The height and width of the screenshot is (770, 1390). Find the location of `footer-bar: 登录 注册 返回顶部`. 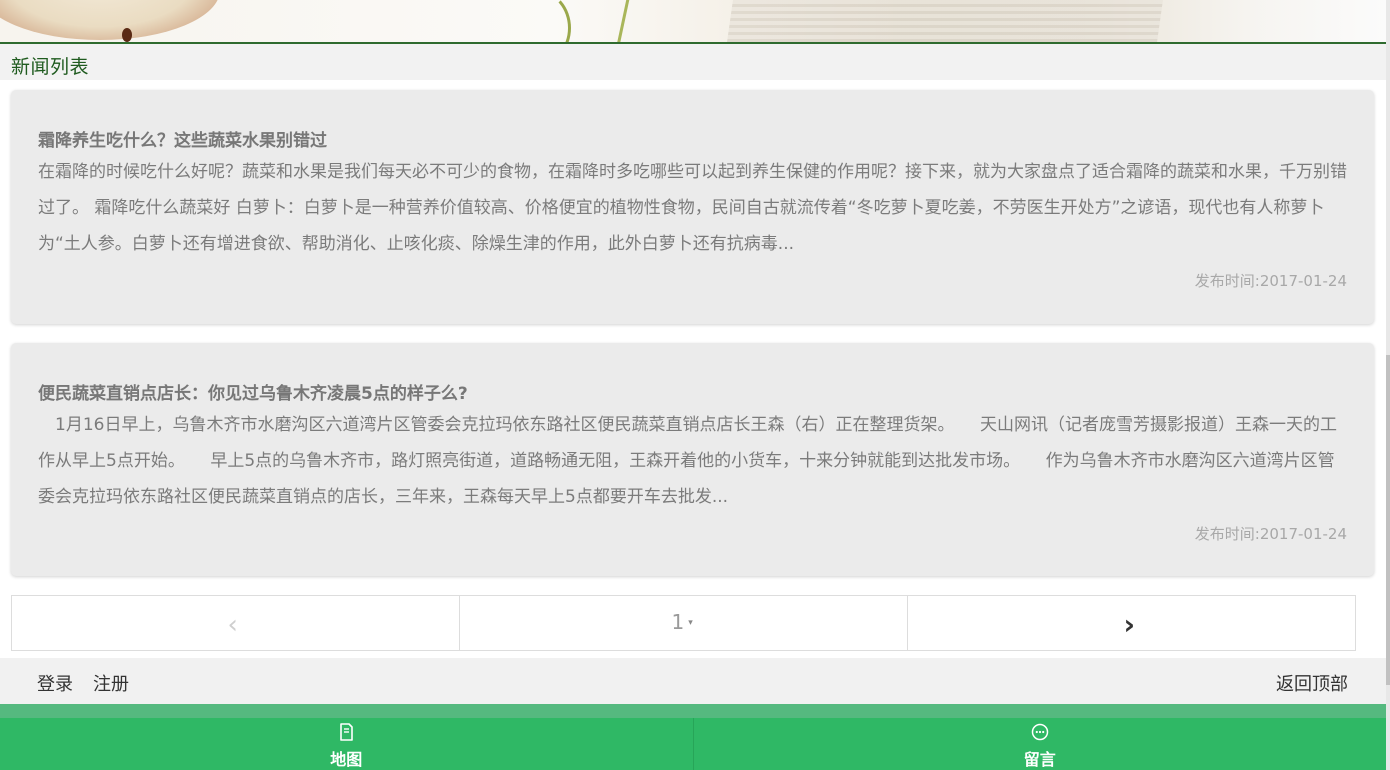

footer-bar: 登录 注册 返回顶部 is located at coordinates (693, 681).